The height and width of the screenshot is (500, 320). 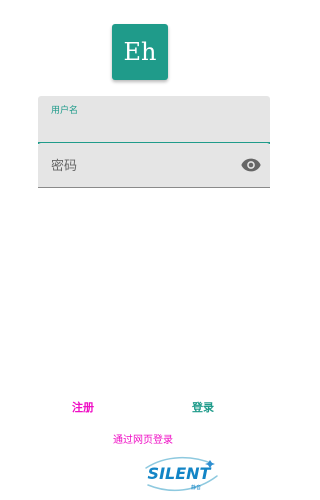 What do you see at coordinates (251, 165) in the screenshot?
I see `eye-icon` at bounding box center [251, 165].